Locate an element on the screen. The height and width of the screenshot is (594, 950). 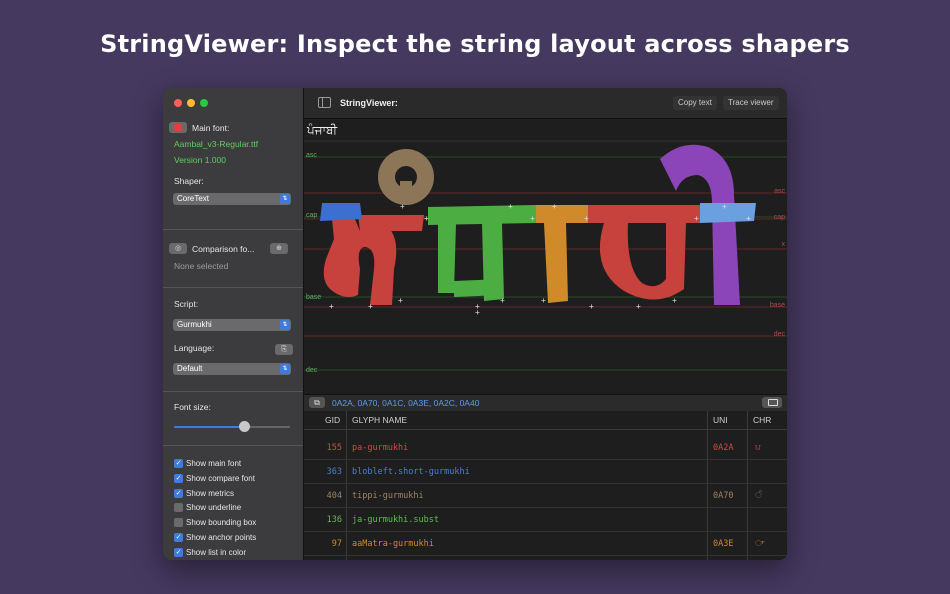
option-label: Show underline is located at coordinates (214, 508).